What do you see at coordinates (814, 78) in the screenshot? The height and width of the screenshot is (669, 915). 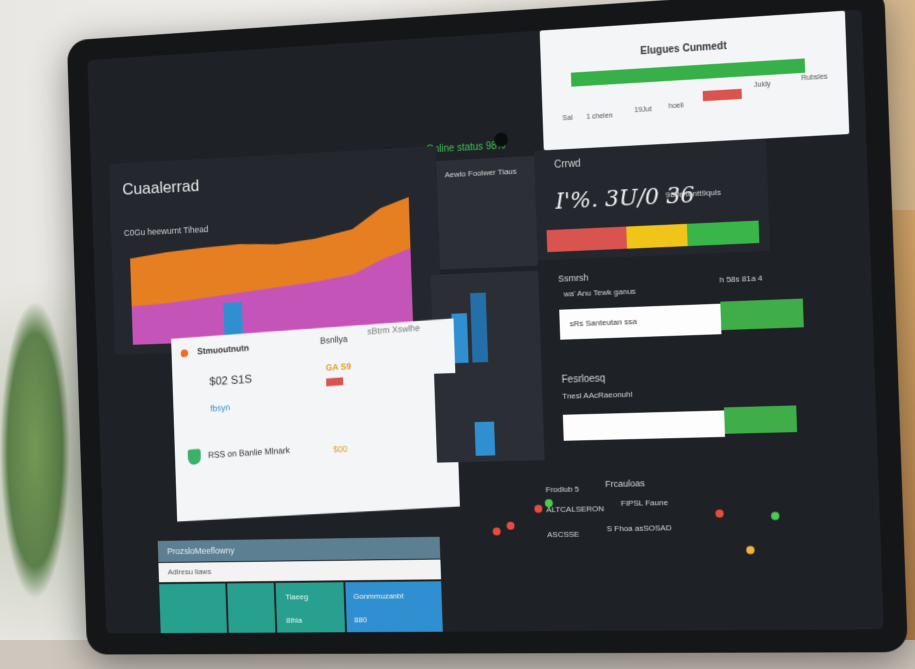 I see `summary-label-5: Rubsles` at bounding box center [814, 78].